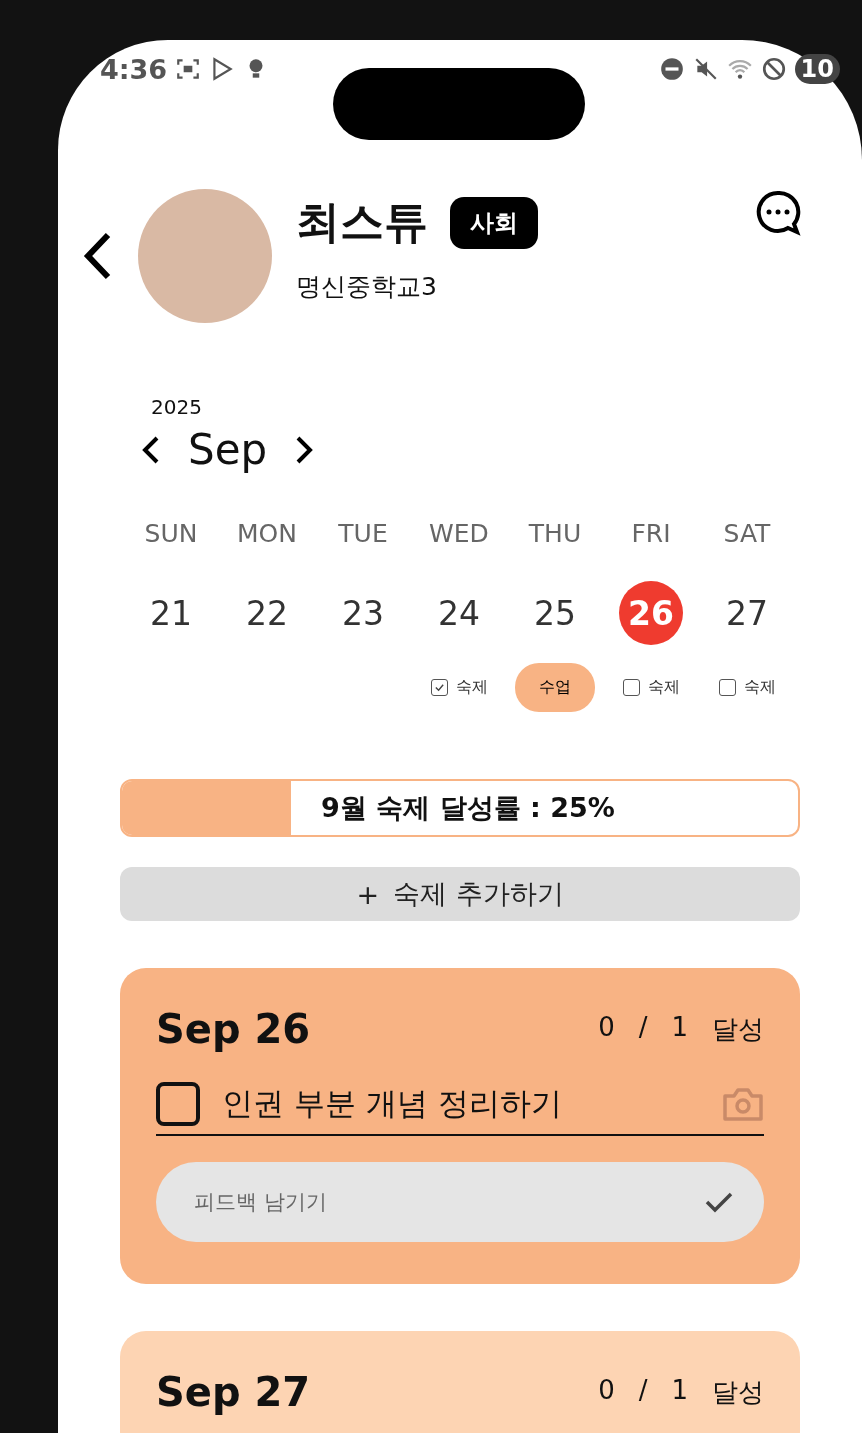 The image size is (862, 1433). Describe the element at coordinates (267, 534) in the screenshot. I see `weekday-label: MON` at that location.